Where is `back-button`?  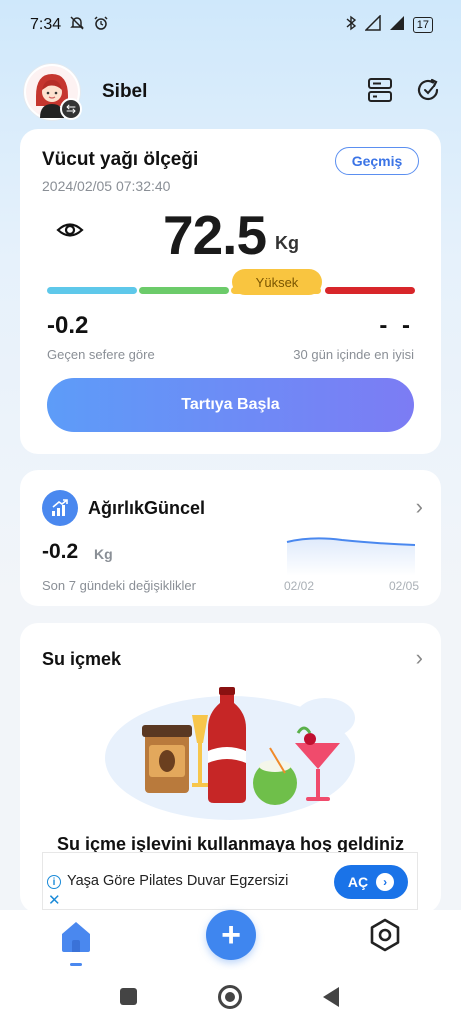
back-button is located at coordinates (331, 997).